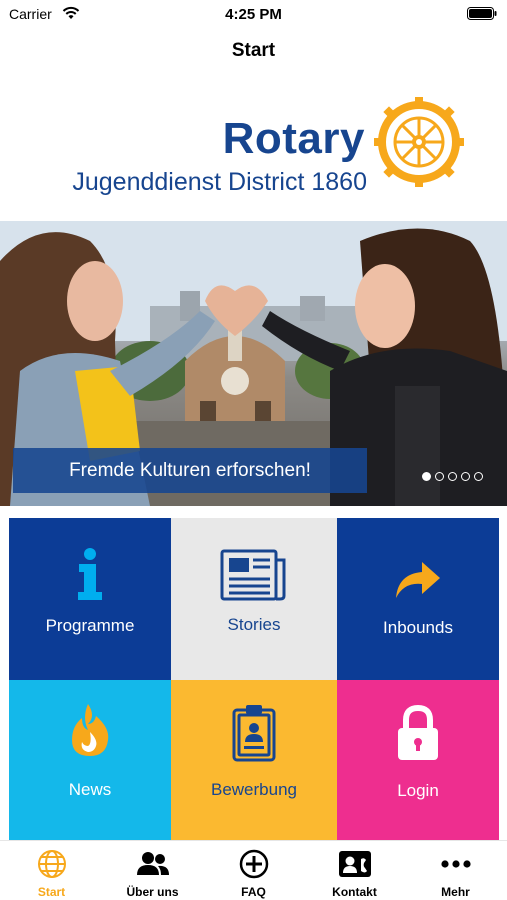  I want to click on tab-faq: FAQ, so click(253, 870).